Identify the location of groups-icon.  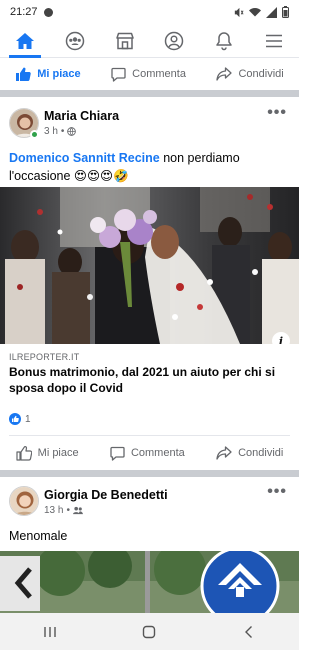
(74, 40).